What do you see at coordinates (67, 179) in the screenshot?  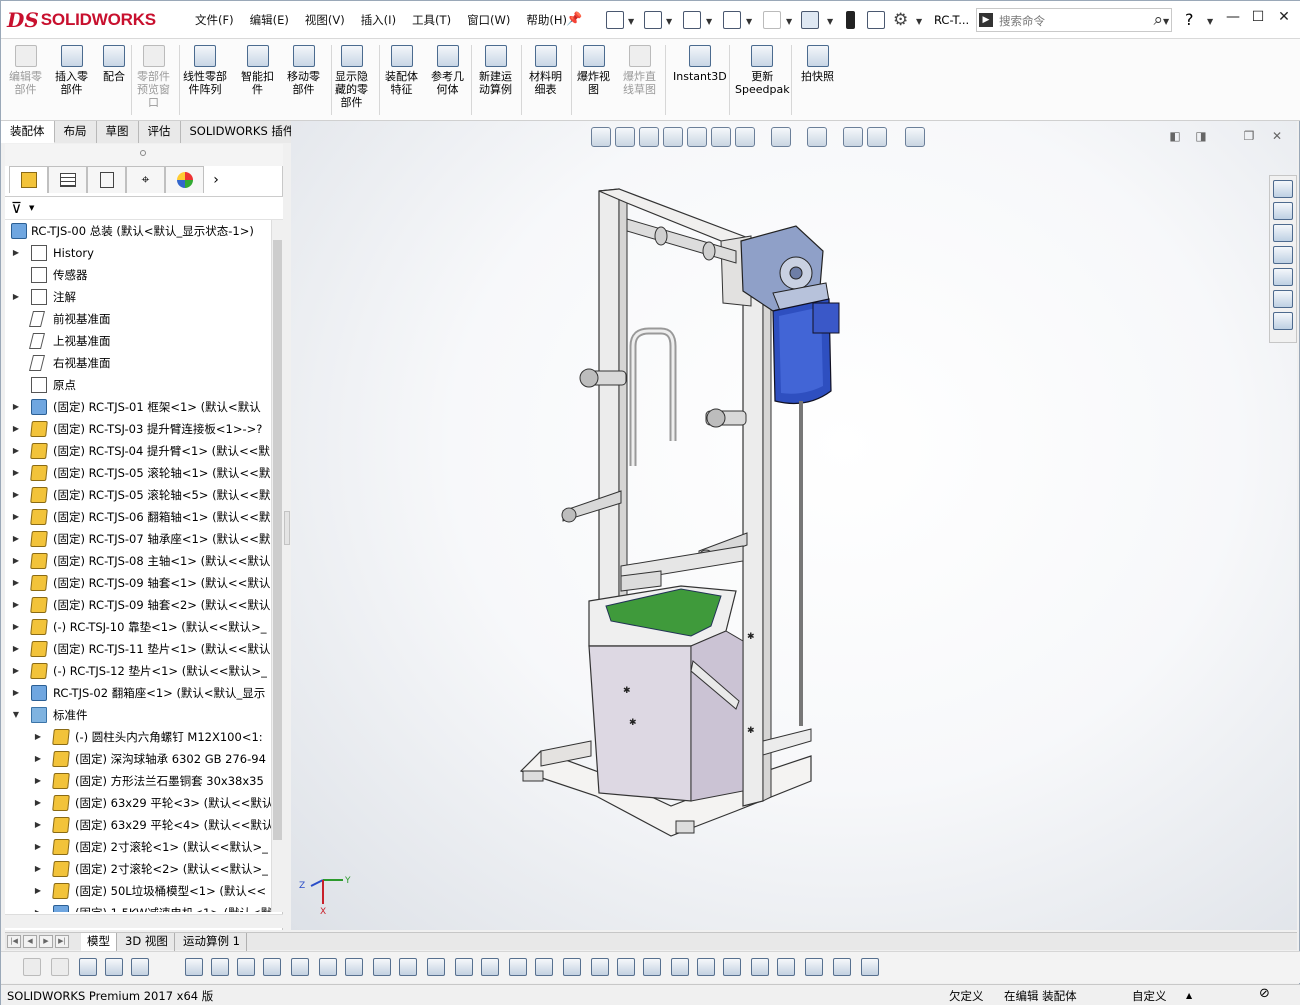 I see `property-manager-tab-icon` at bounding box center [67, 179].